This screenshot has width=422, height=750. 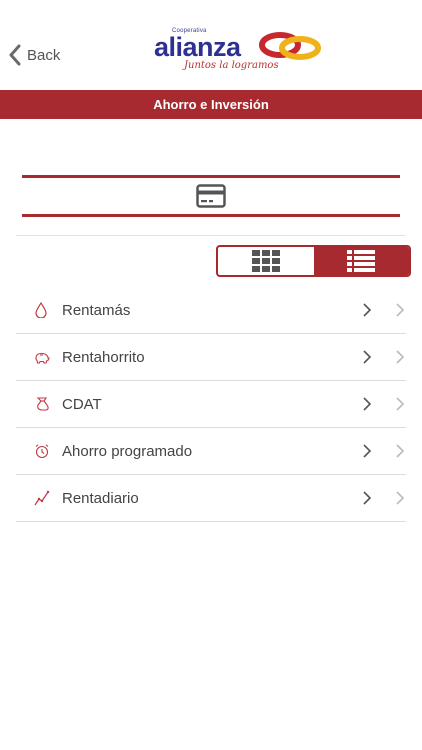 I want to click on list-item-rentamas: Rentamás, so click(x=211, y=310).